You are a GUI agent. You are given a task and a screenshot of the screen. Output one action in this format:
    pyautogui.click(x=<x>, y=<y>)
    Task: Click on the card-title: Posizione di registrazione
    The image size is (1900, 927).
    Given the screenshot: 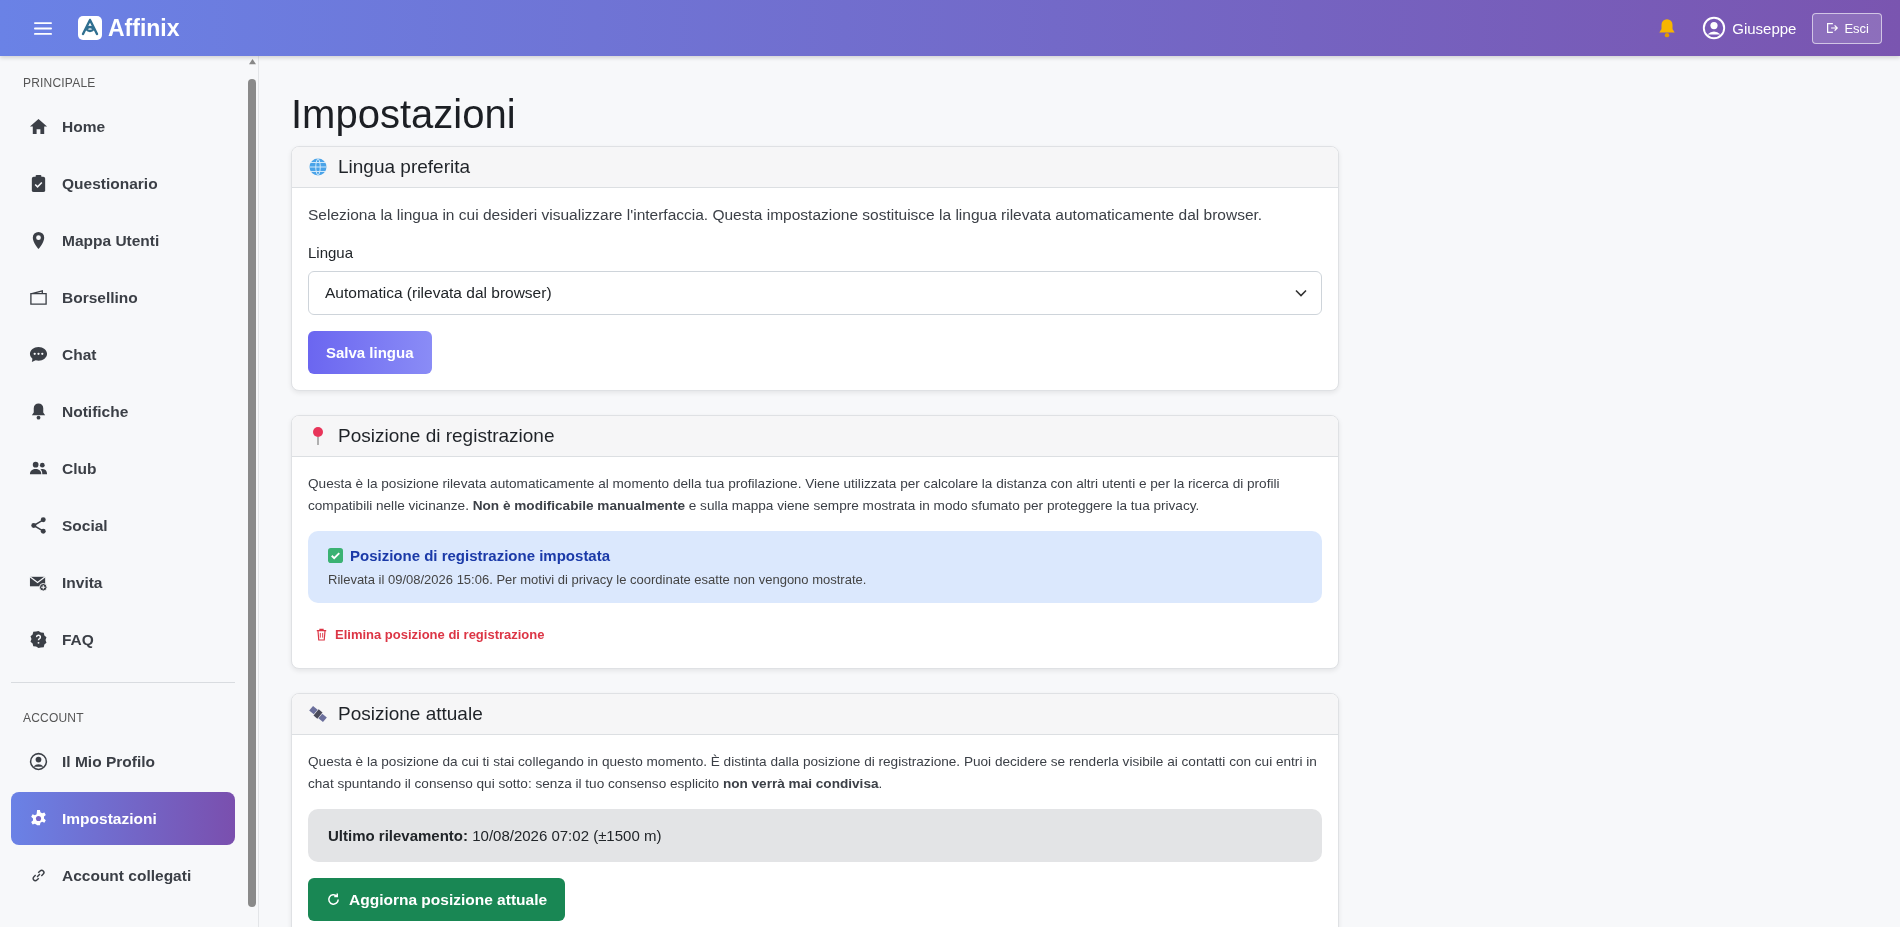 What is the action you would take?
    pyautogui.click(x=446, y=436)
    